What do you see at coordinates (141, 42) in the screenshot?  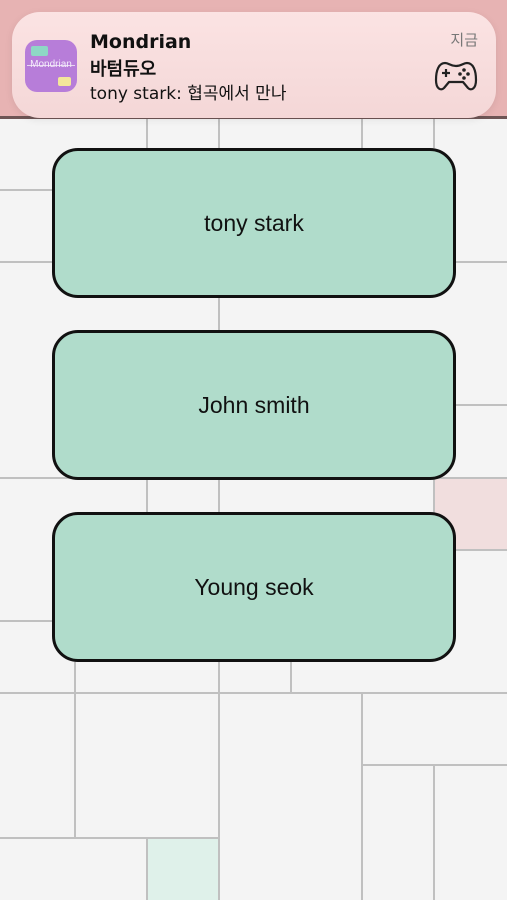 I see `notification-app-name: Mondrian` at bounding box center [141, 42].